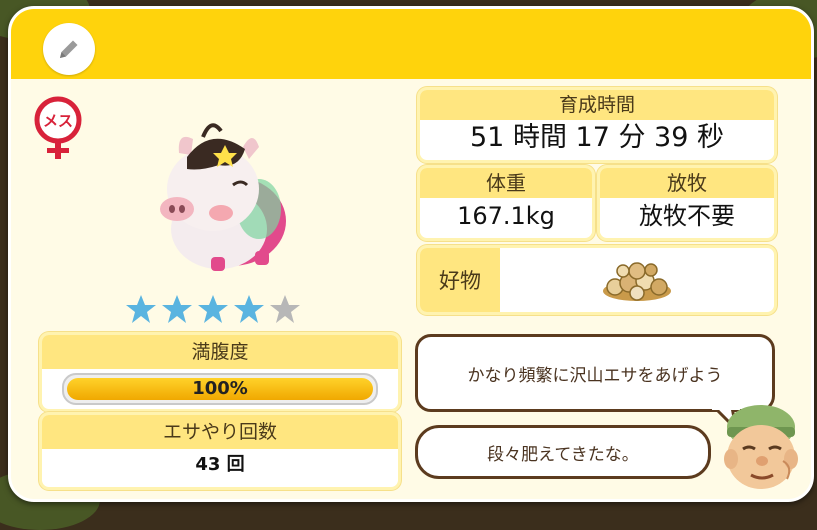  Describe the element at coordinates (595, 375) in the screenshot. I see `advice-text: かなり頻繁に沢山エサをあげよう` at that location.